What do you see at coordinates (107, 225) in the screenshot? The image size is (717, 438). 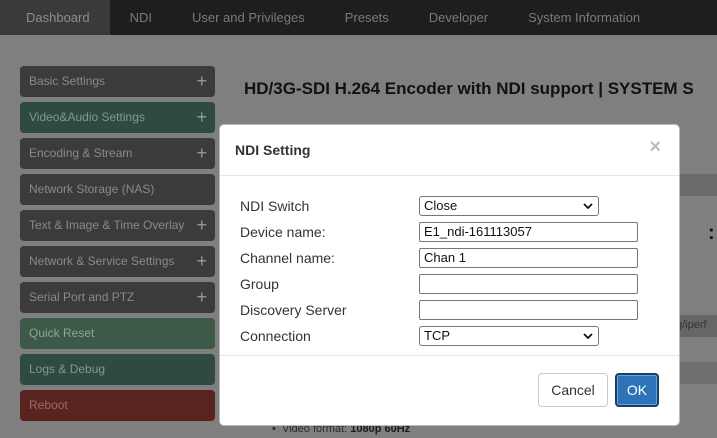 I see `sidebar-item-label: Text & Image & Time Overlay` at bounding box center [107, 225].